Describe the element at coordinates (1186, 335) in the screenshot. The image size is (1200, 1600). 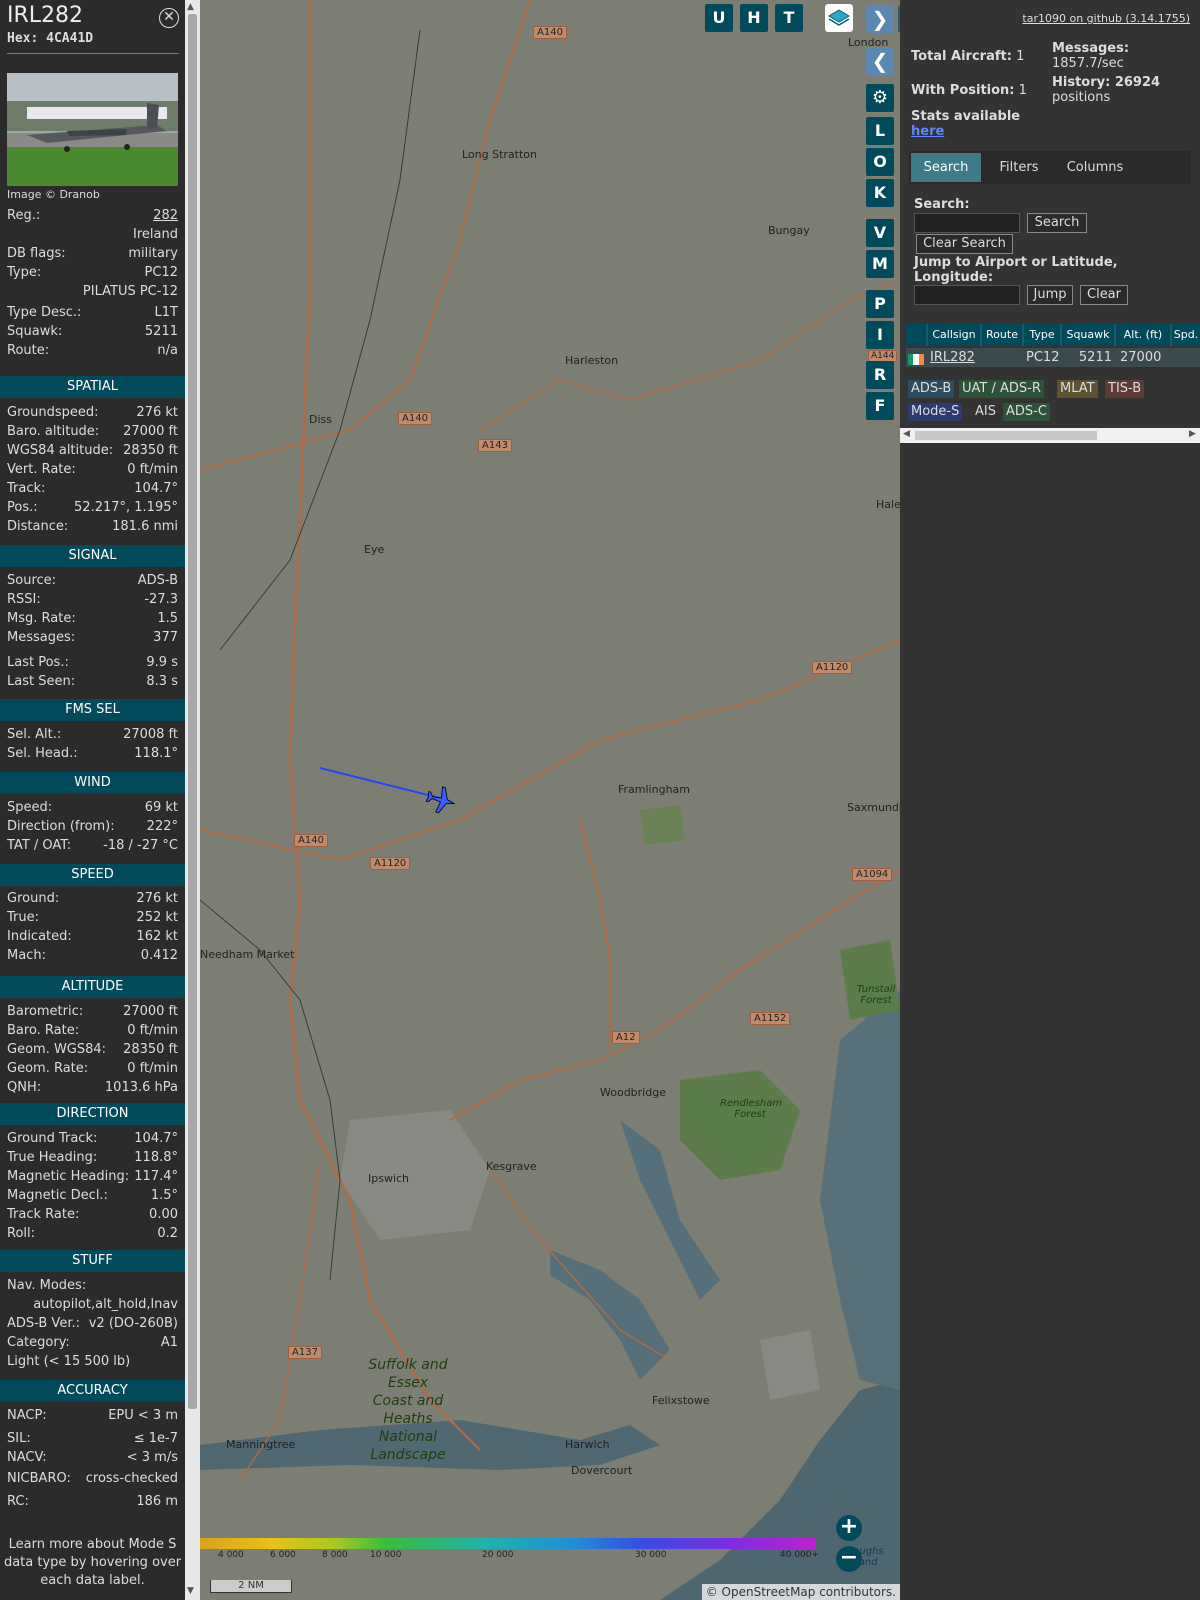
I see `column-header-speed: Spd.` at that location.